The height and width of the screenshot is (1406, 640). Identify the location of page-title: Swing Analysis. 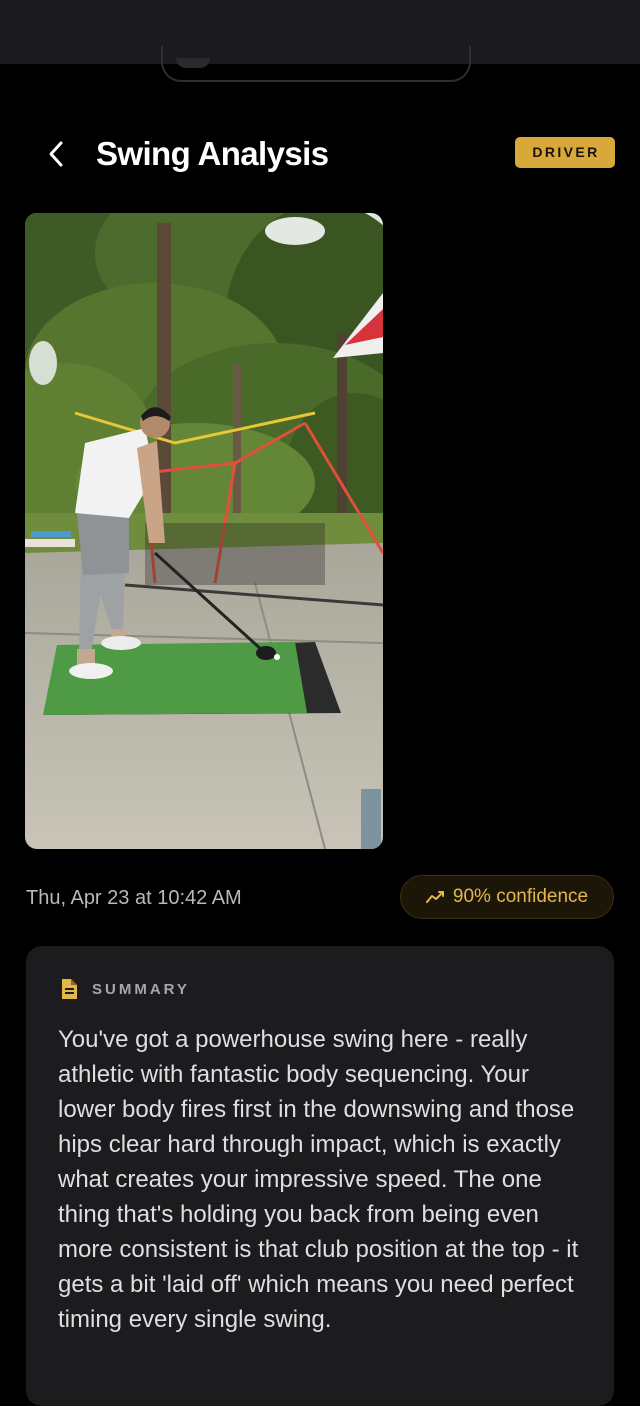
(212, 153).